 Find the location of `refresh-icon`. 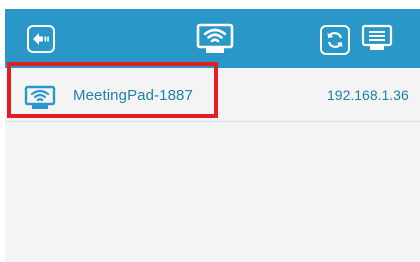

refresh-icon is located at coordinates (335, 40).